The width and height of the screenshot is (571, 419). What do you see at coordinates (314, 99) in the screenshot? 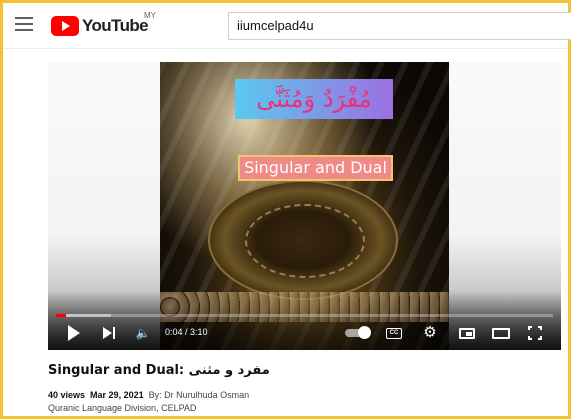
I see `arabic-title-banner: مُفْرَدٌ وَمُثَنَّى` at bounding box center [314, 99].